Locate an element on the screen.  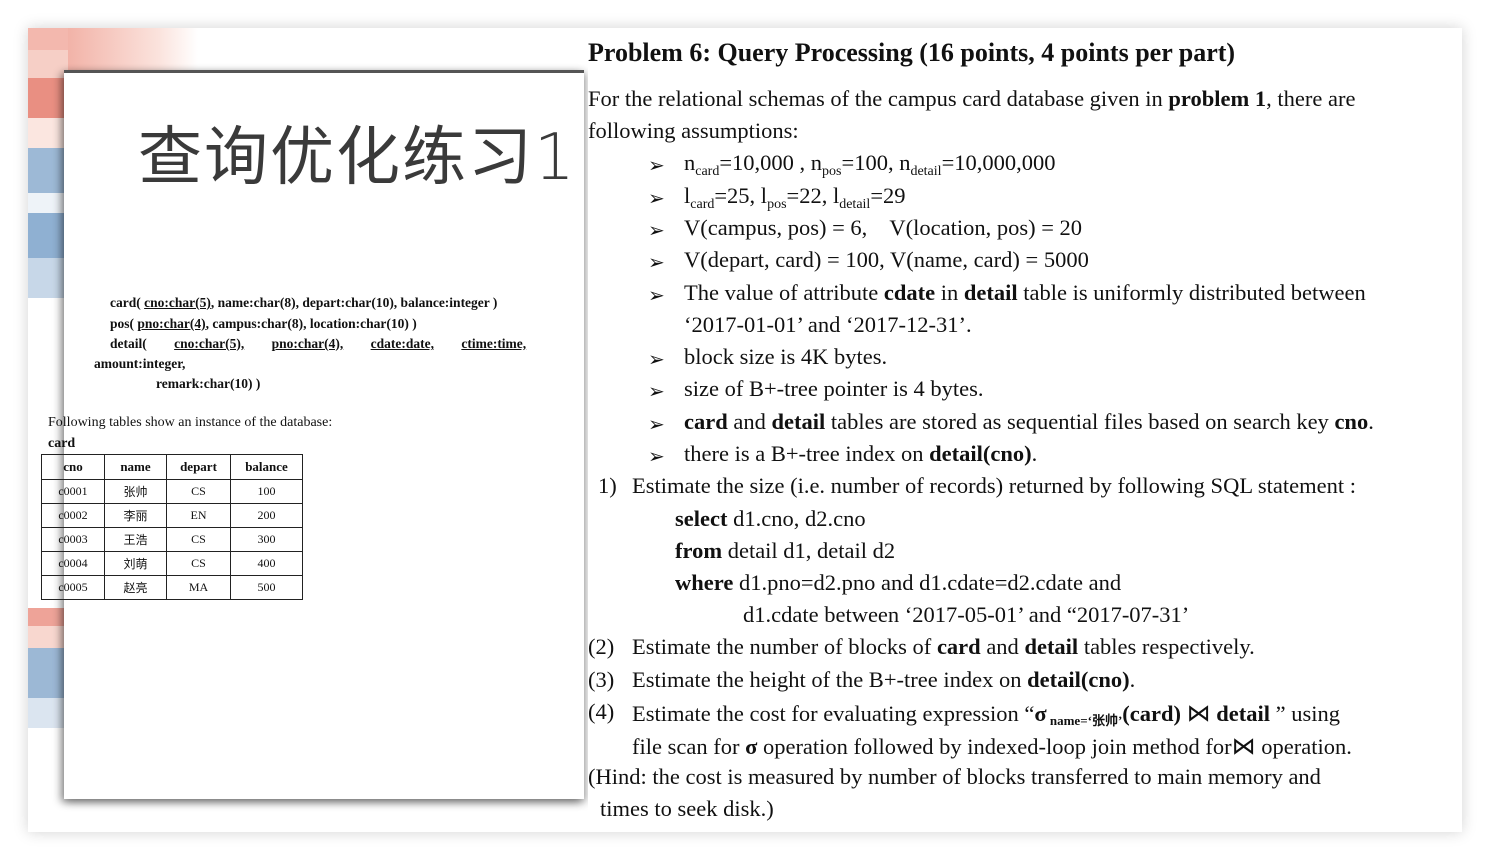
text-bold: detail(cno) is located at coordinates (980, 453).